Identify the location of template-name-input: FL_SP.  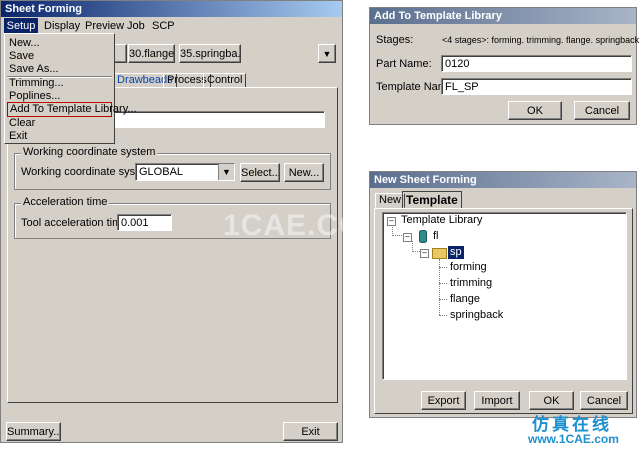
(536, 86).